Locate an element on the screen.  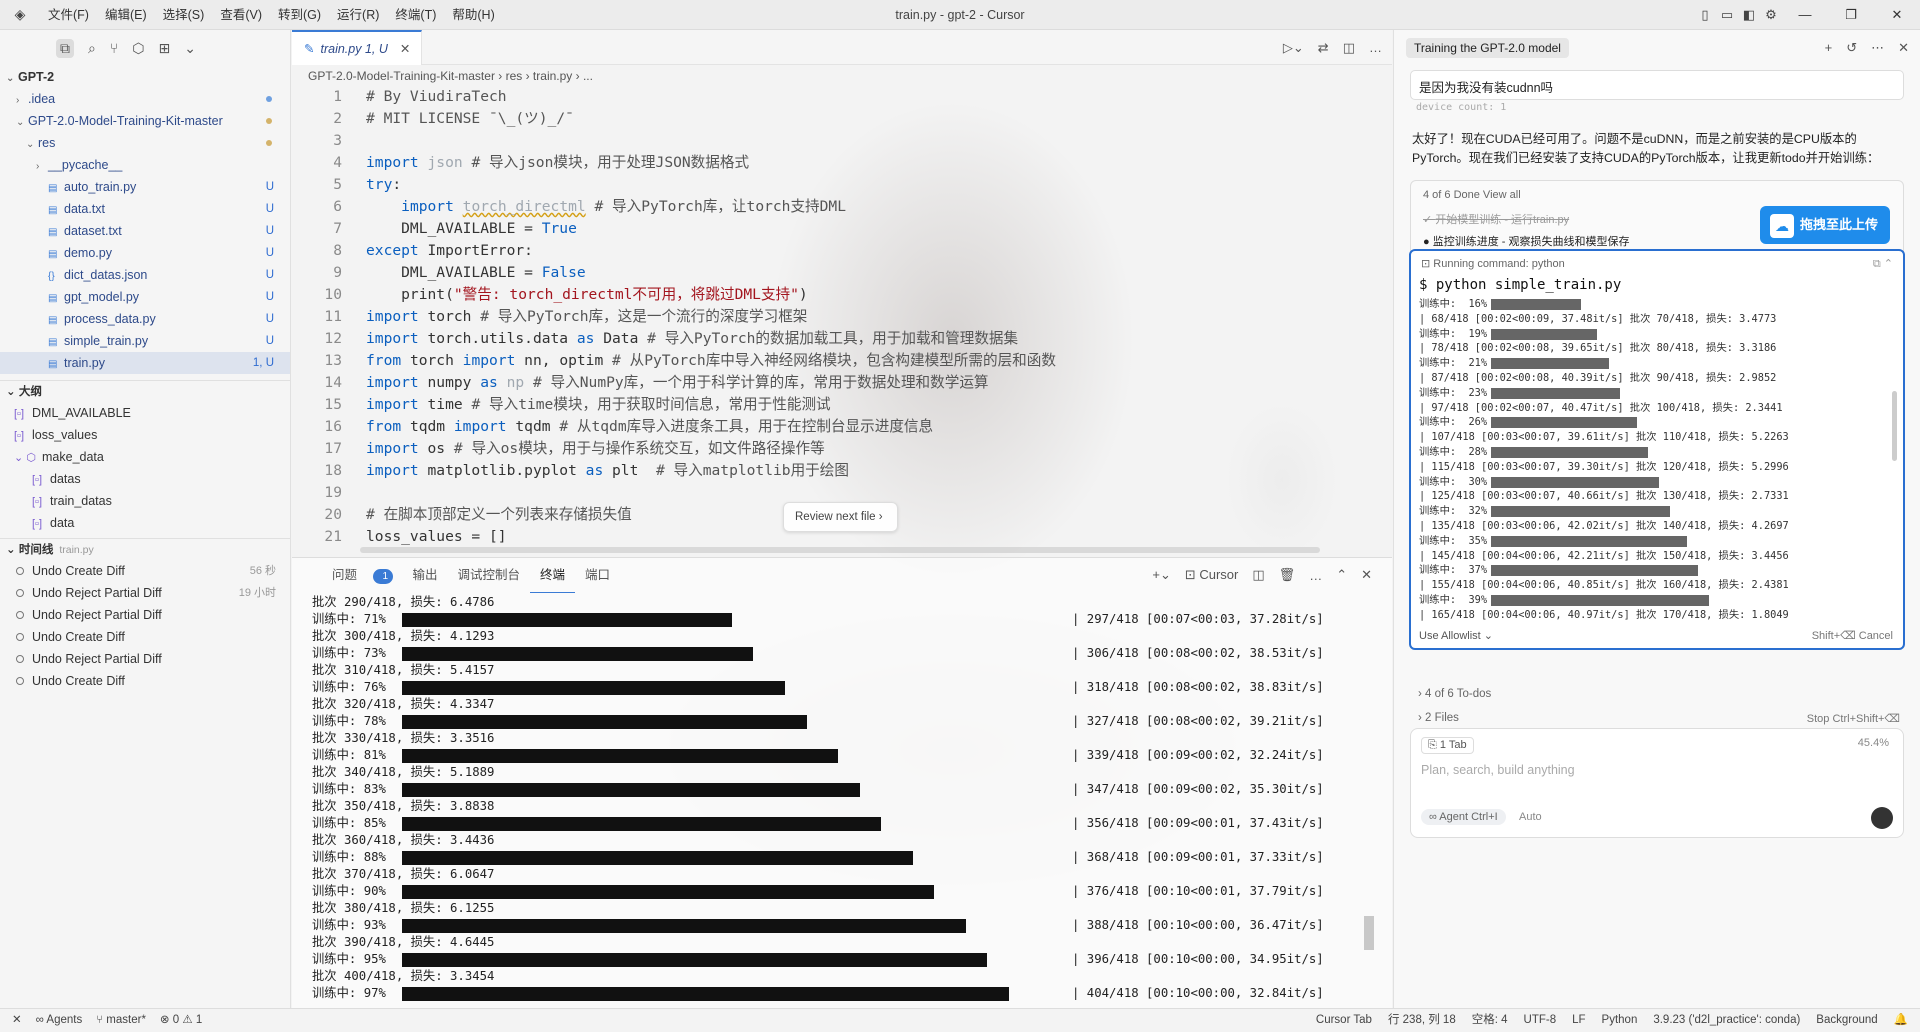
timeline-item: Undo Reject Partial Diff 19 小时 is located at coordinates (145, 593).